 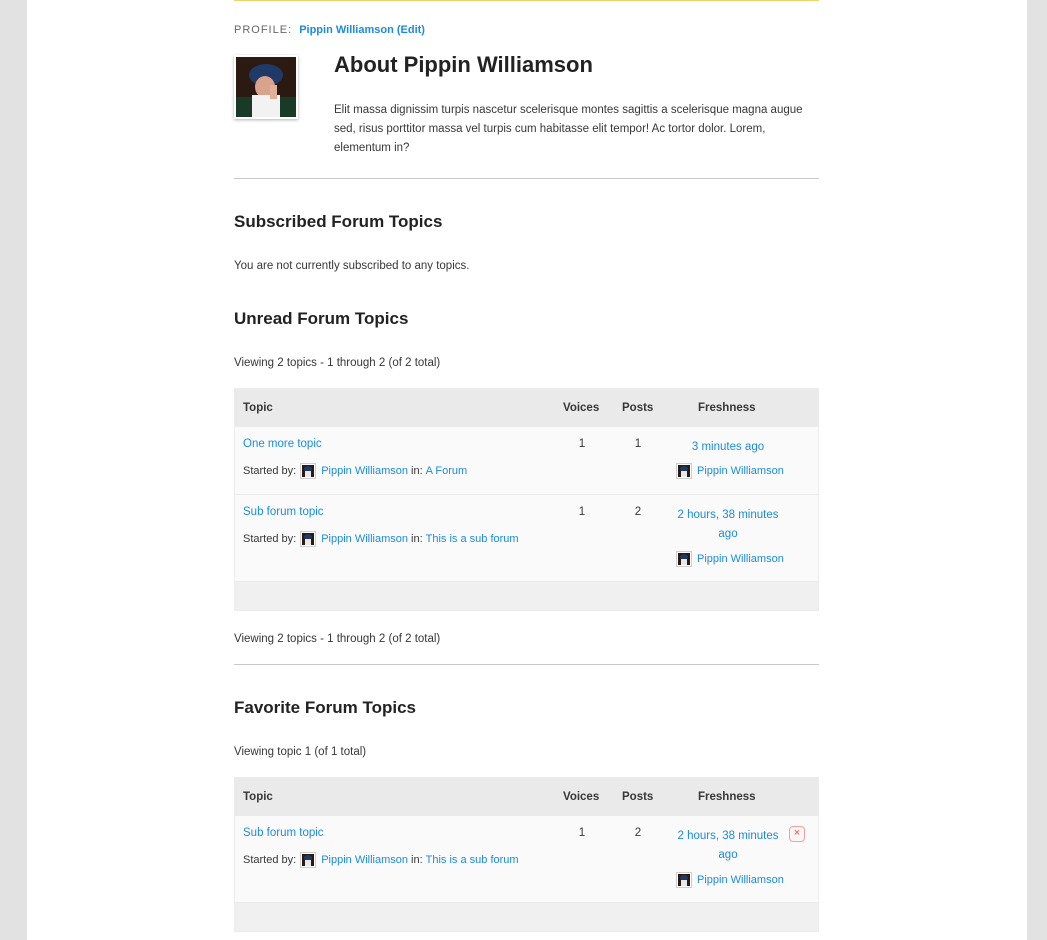 What do you see at coordinates (263, 30) in the screenshot?
I see `profile-label: Profile:` at bounding box center [263, 30].